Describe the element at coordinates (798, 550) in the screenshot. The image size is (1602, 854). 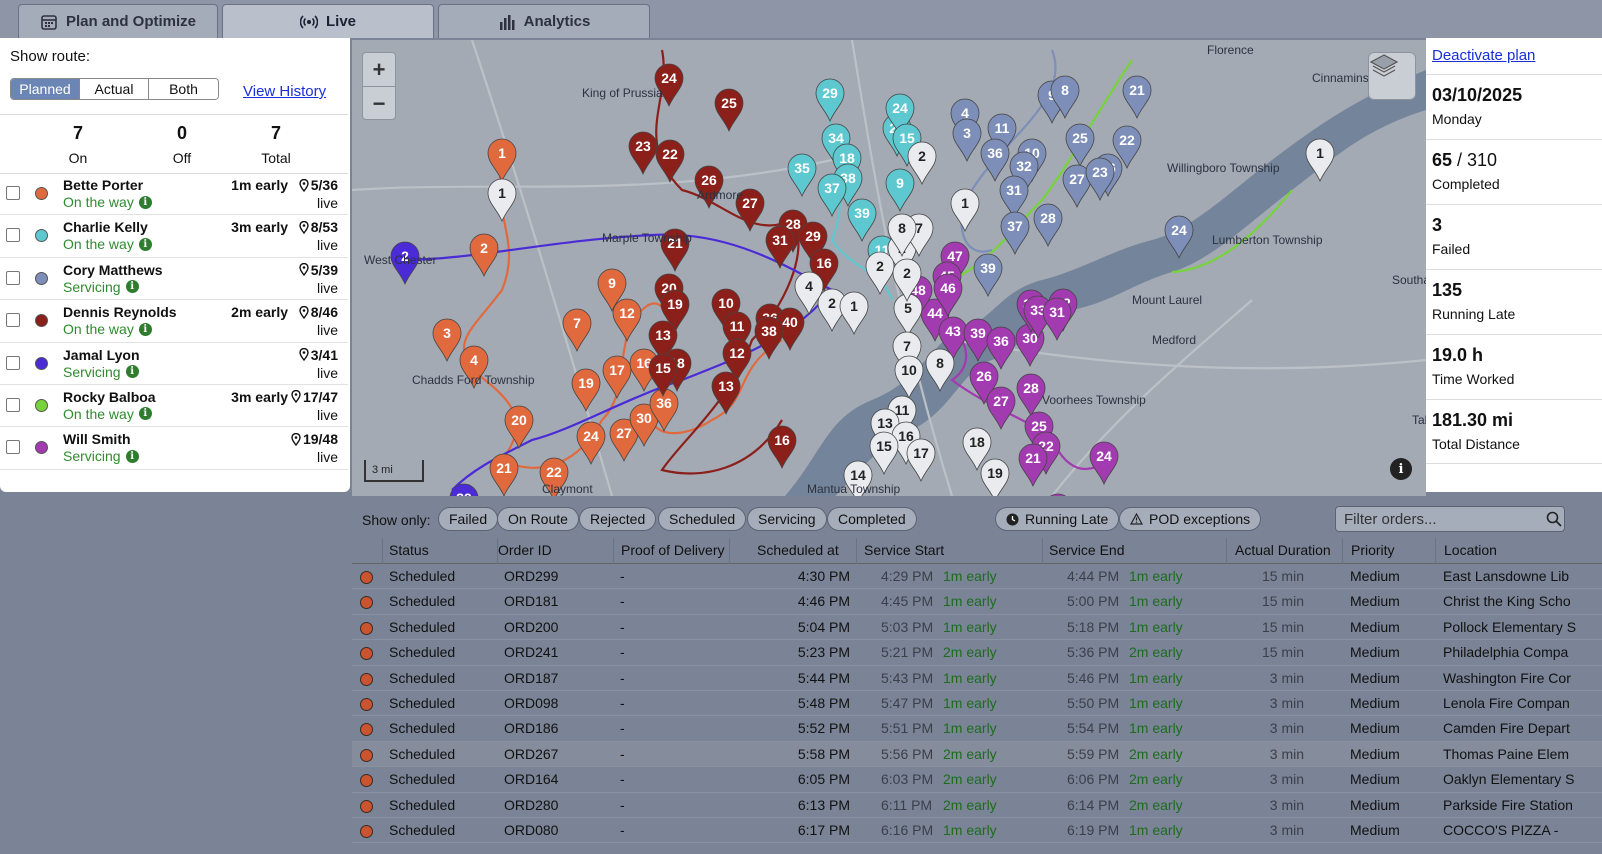
I see `column-header: Scheduled at` at that location.